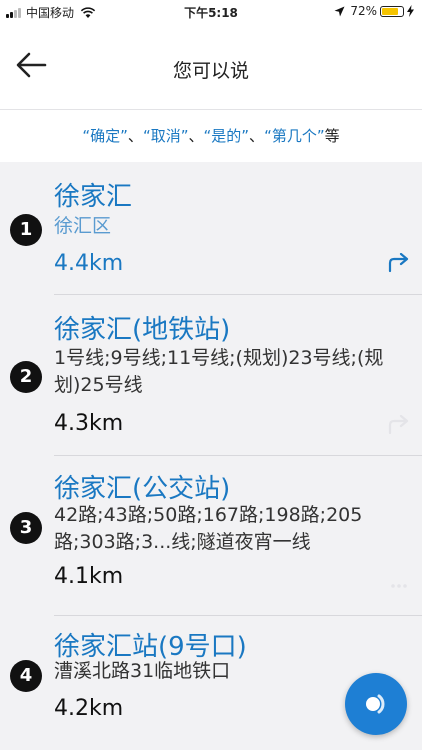  I want to click on result-distance: 4.1km, so click(89, 576).